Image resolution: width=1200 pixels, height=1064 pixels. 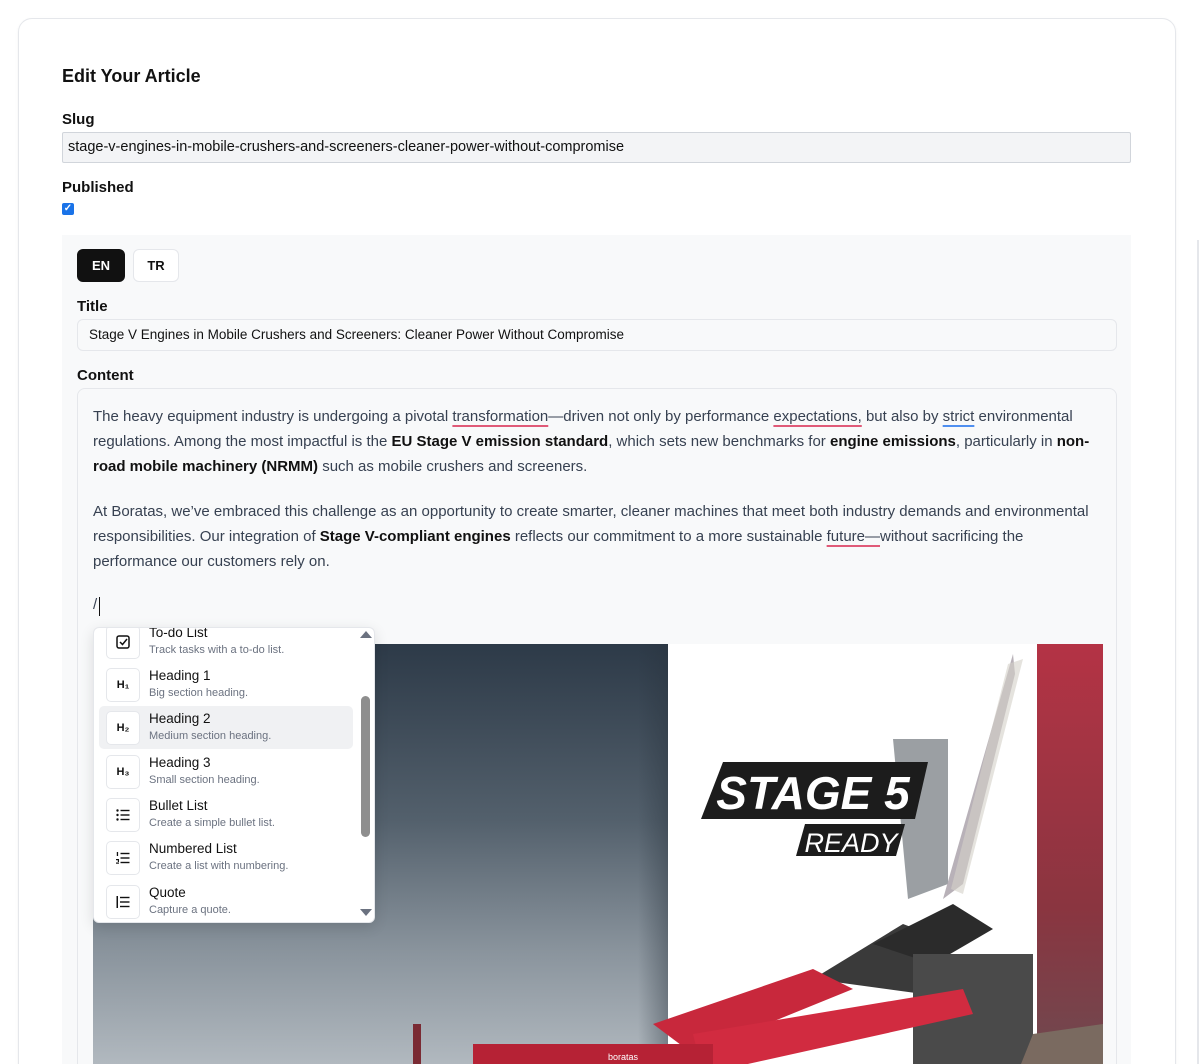 I want to click on menu-item-description: Track tasks with a to-do list., so click(x=217, y=650).